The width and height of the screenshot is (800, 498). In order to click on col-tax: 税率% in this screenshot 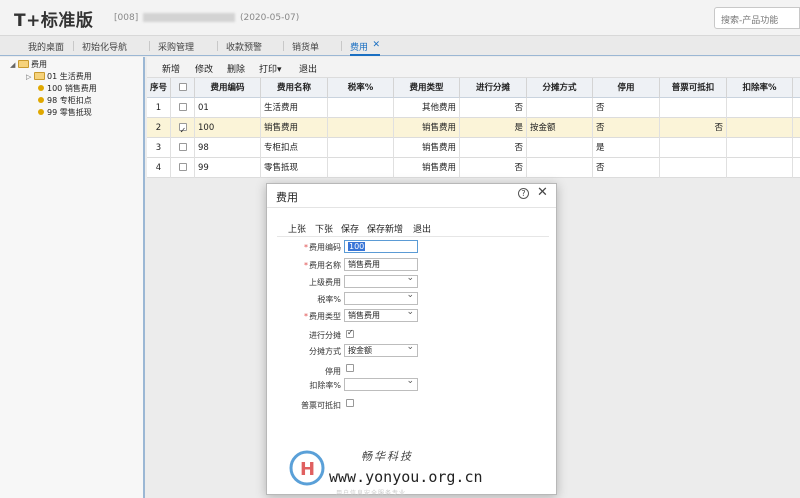, I will do `click(361, 88)`.